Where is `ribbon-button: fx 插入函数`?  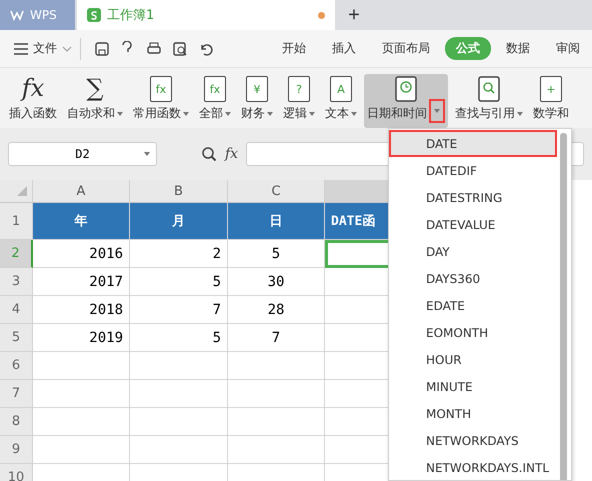
ribbon-button: fx 插入函数 is located at coordinates (33, 101).